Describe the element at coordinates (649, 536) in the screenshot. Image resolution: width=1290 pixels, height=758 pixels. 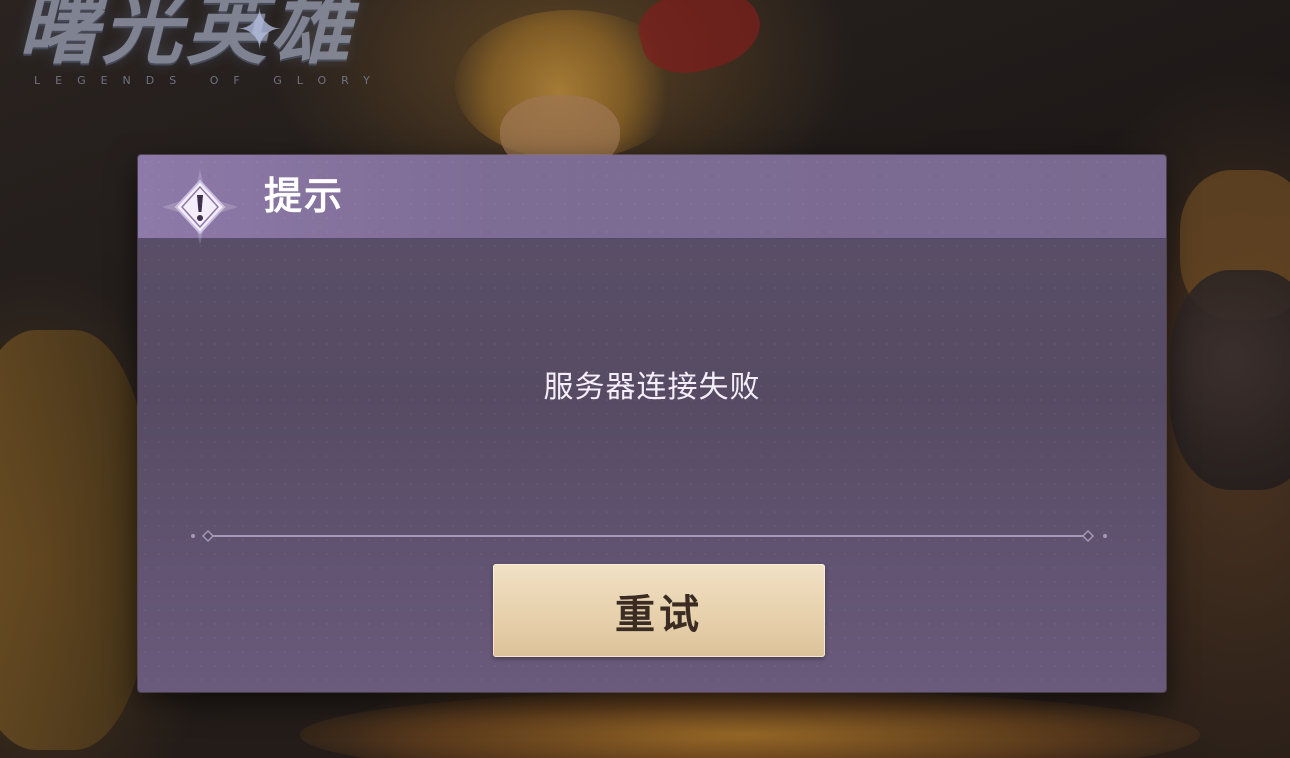
I see `ornamental-divider` at that location.